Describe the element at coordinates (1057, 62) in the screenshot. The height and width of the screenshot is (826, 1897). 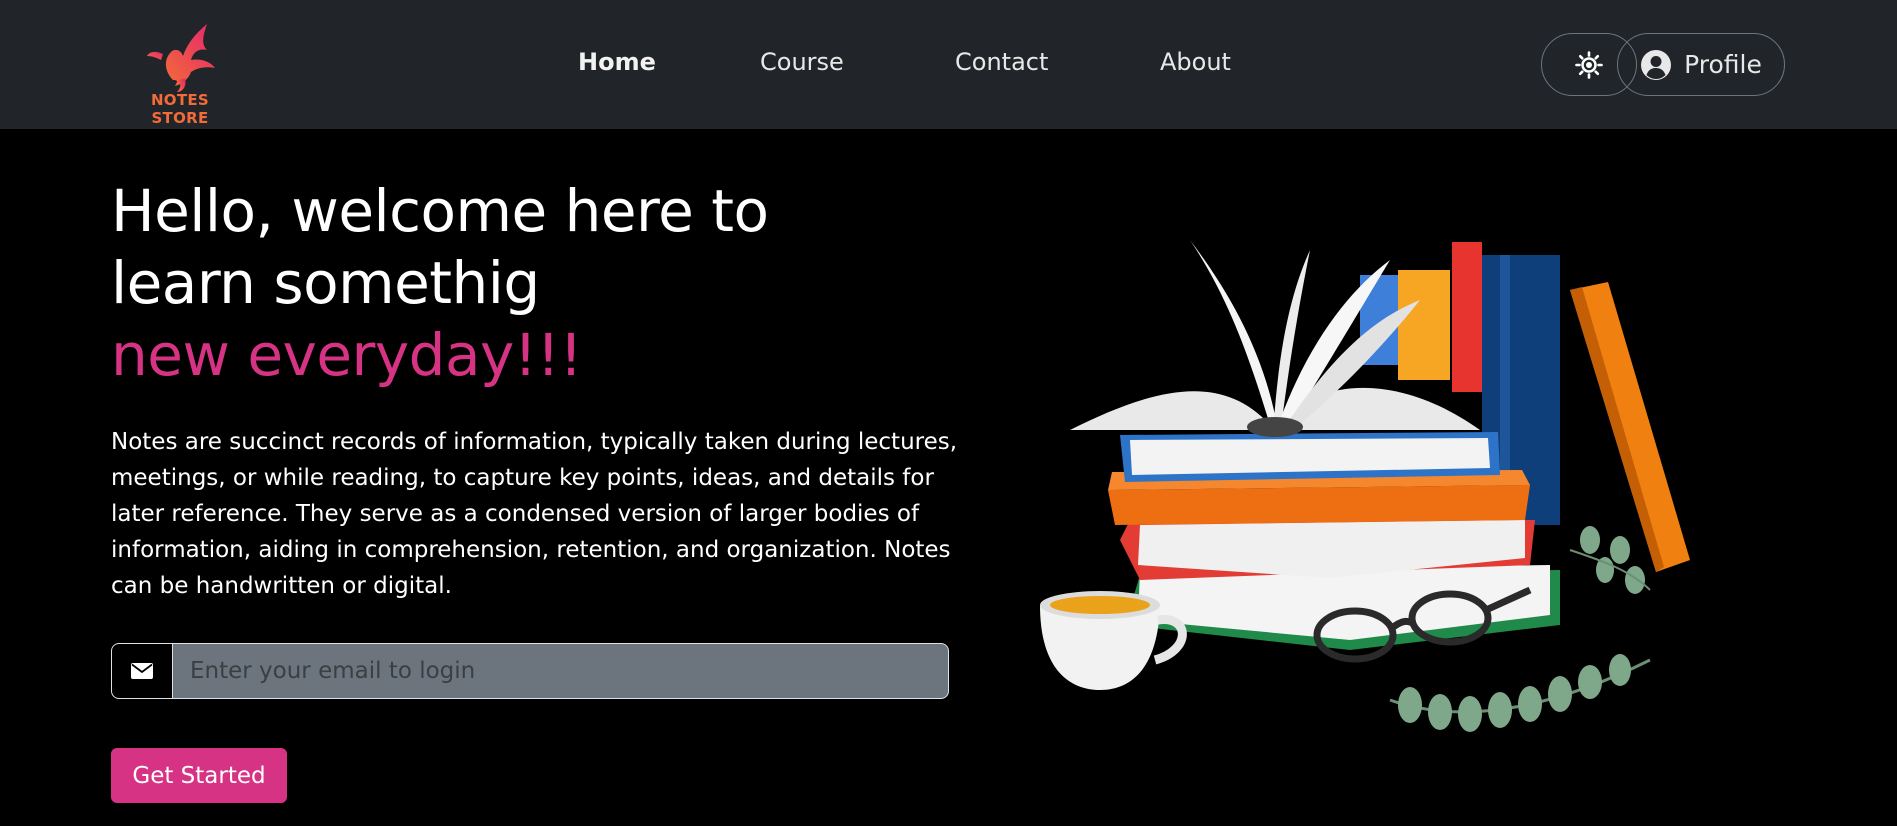
I see `nav-contact: Contact` at that location.